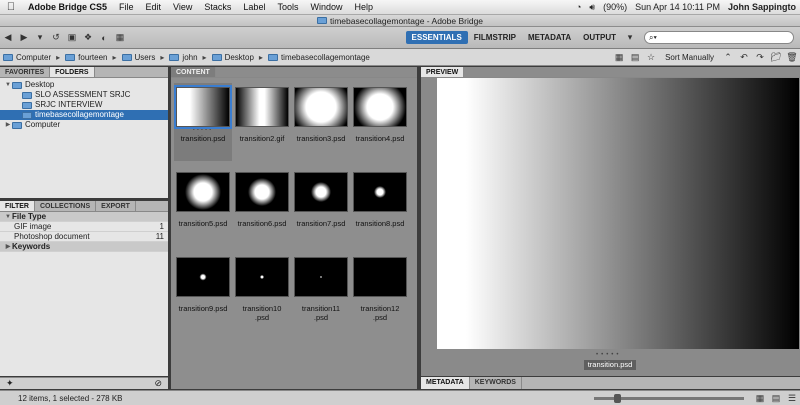  I want to click on menu-edit: Edit, so click(154, 7).